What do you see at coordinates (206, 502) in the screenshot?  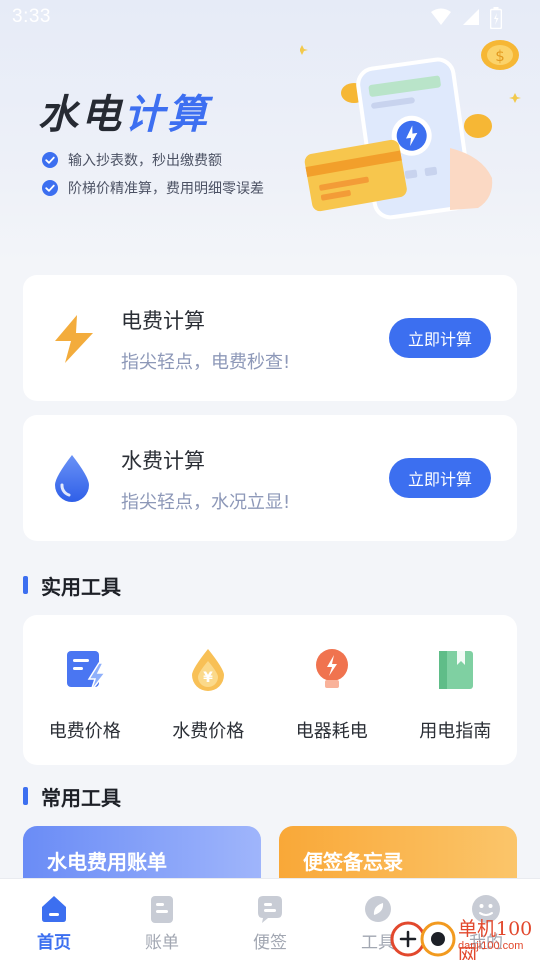 I see `water-calc-subtitle: 指尖轻点，水况立显!` at bounding box center [206, 502].